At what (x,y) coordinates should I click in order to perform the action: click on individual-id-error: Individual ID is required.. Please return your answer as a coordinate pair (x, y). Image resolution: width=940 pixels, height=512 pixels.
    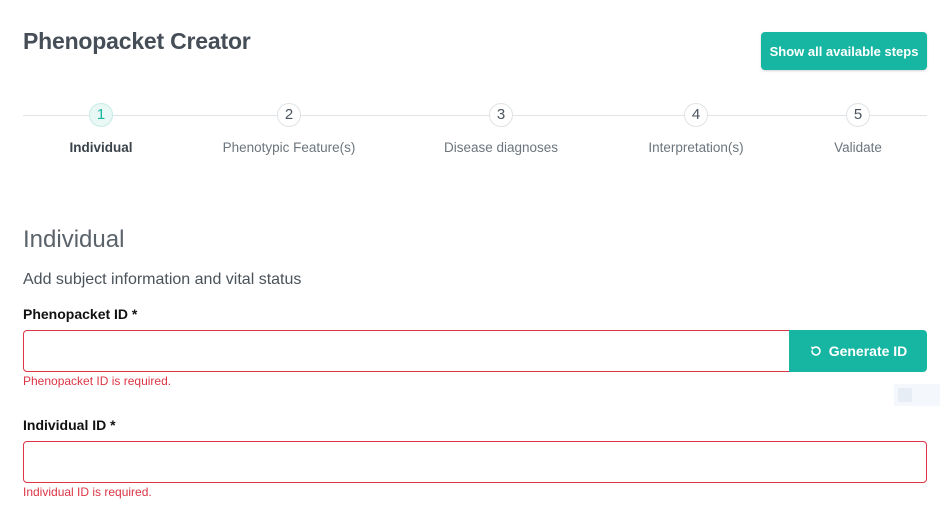
    Looking at the image, I should click on (87, 492).